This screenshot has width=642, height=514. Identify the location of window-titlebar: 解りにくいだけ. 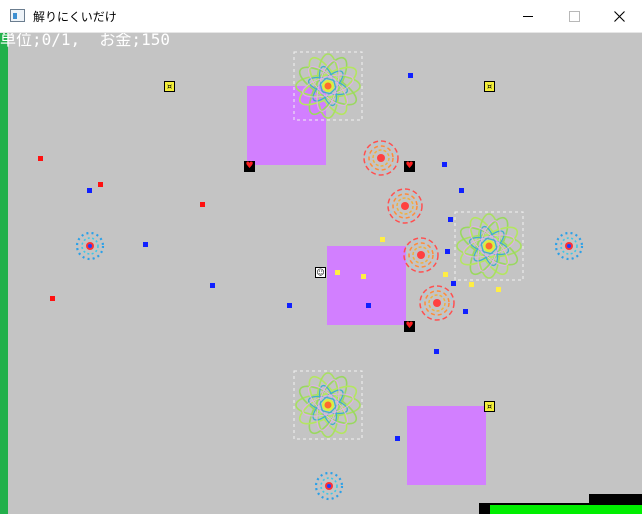
(321, 16).